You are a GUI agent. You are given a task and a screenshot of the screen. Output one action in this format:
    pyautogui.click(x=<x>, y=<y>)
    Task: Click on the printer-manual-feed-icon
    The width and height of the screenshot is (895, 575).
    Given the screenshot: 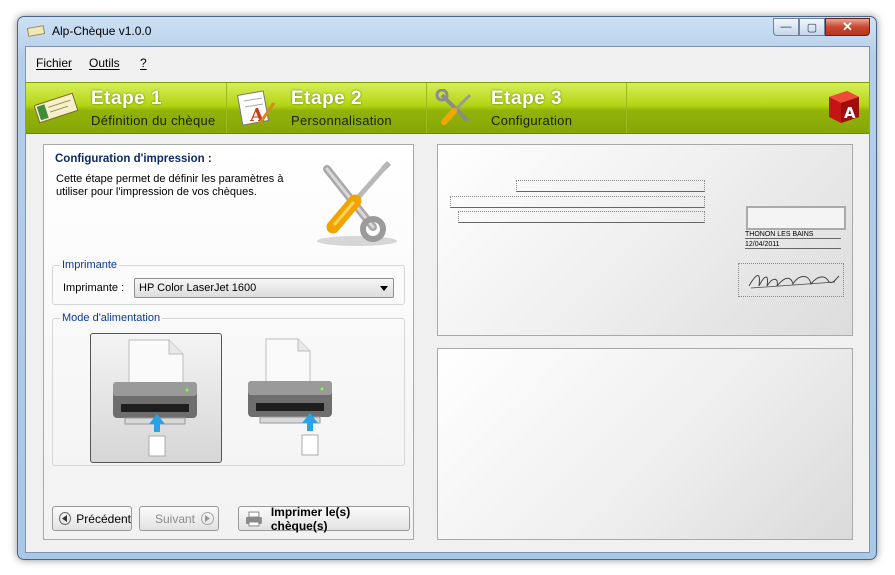 What is the action you would take?
    pyautogui.click(x=290, y=397)
    